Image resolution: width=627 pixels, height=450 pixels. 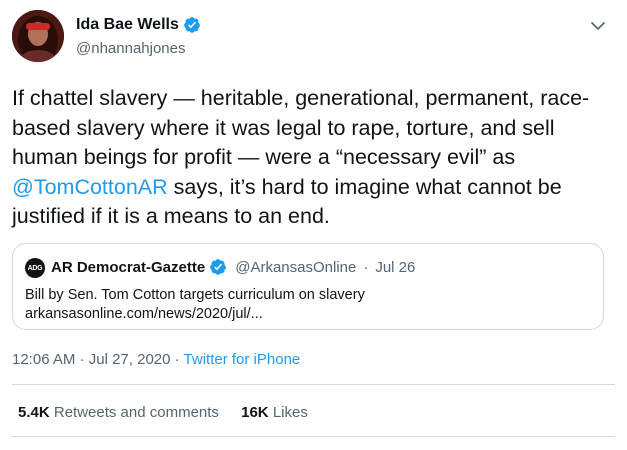 I want to click on likes-stat: 16K Likes, so click(x=274, y=412).